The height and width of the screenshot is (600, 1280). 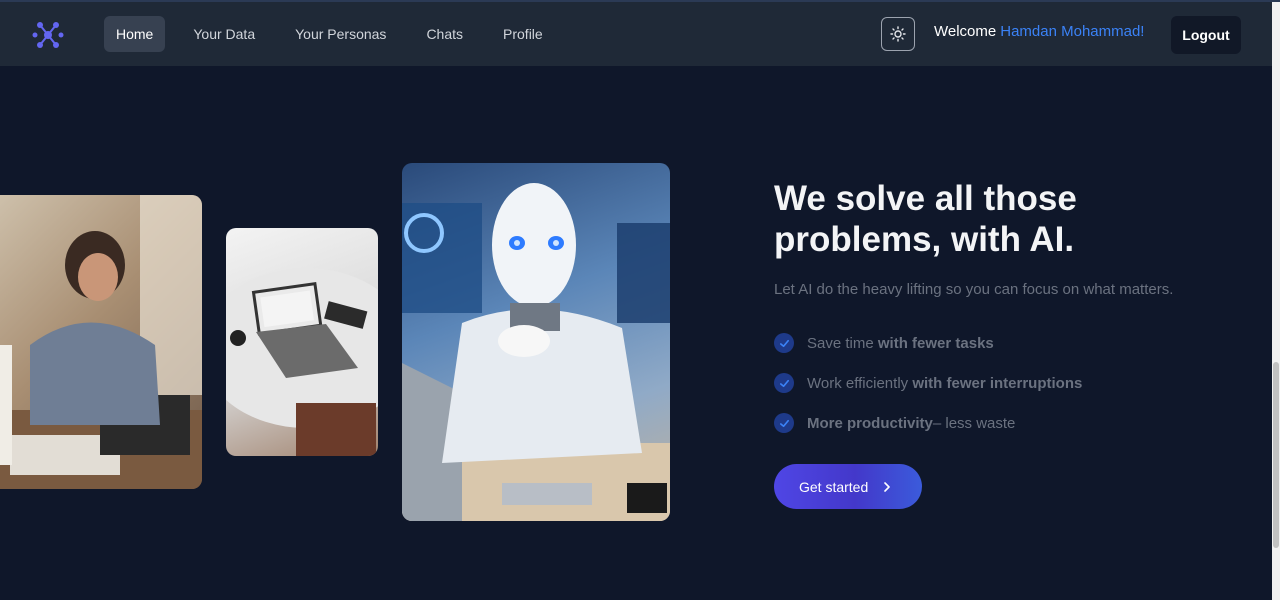 I want to click on sun-icon, so click(x=898, y=34).